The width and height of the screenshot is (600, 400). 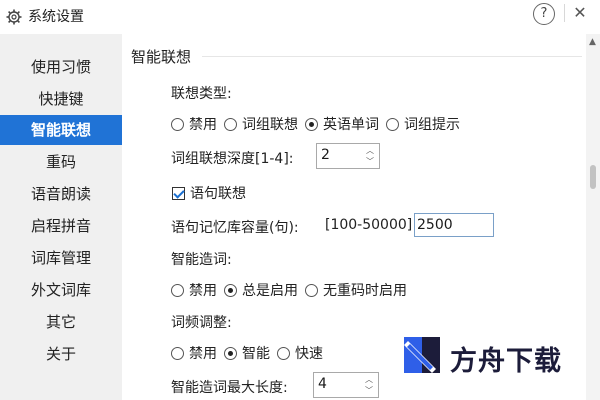 What do you see at coordinates (61, 194) in the screenshot?
I see `sidebar-item-voice-reading: 语音朗读` at bounding box center [61, 194].